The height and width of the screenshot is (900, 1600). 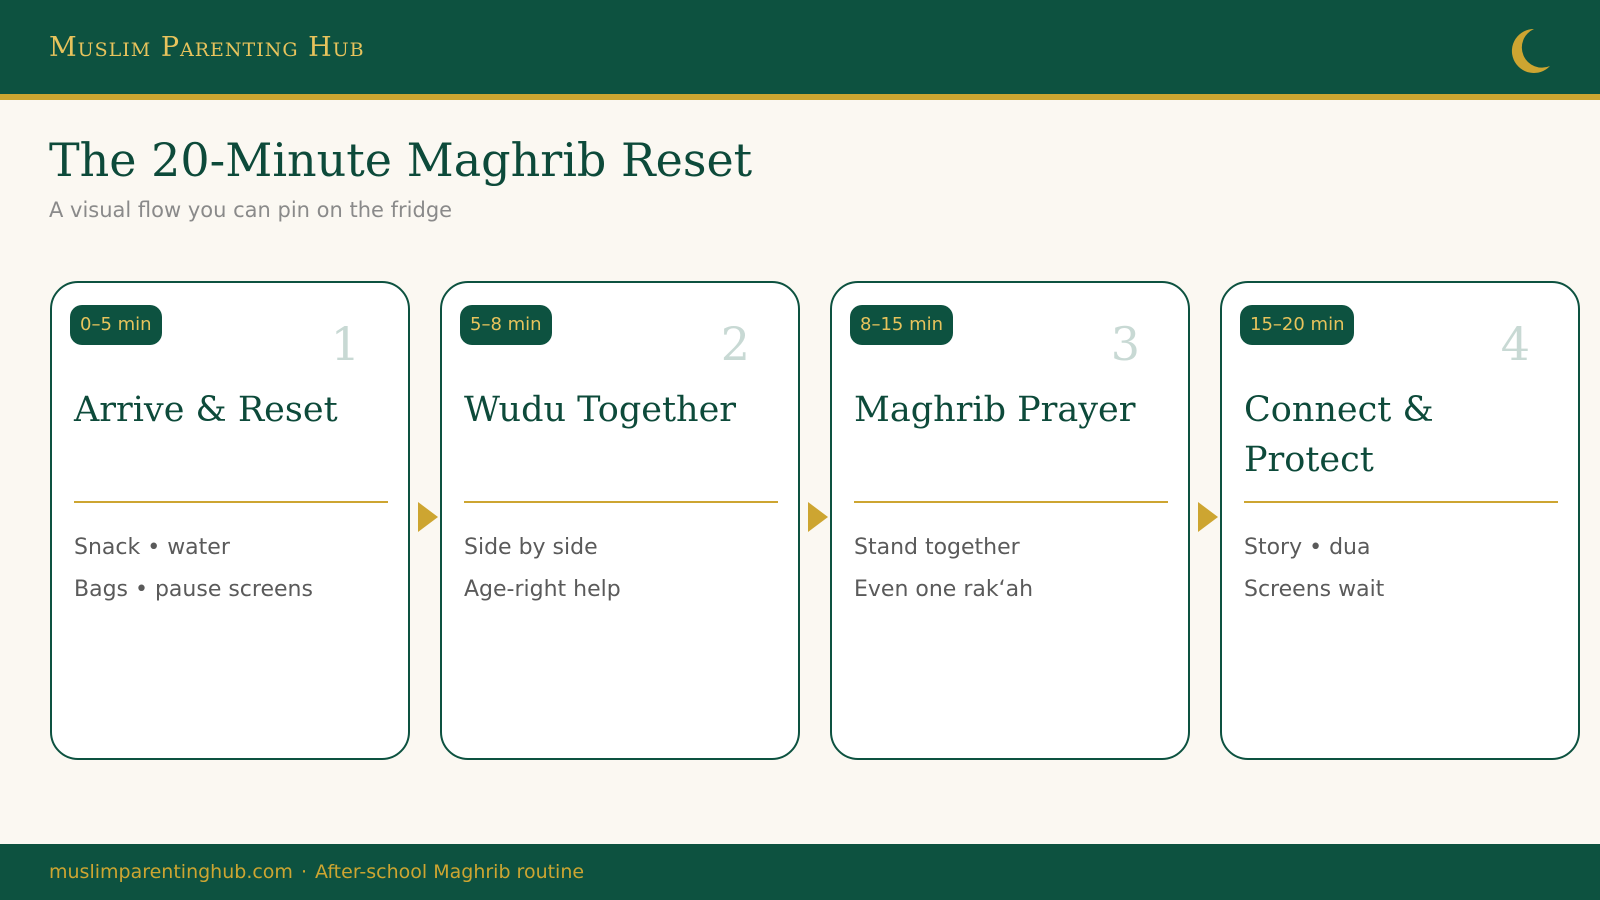 What do you see at coordinates (152, 547) in the screenshot?
I see `step-detail: Snack • water` at bounding box center [152, 547].